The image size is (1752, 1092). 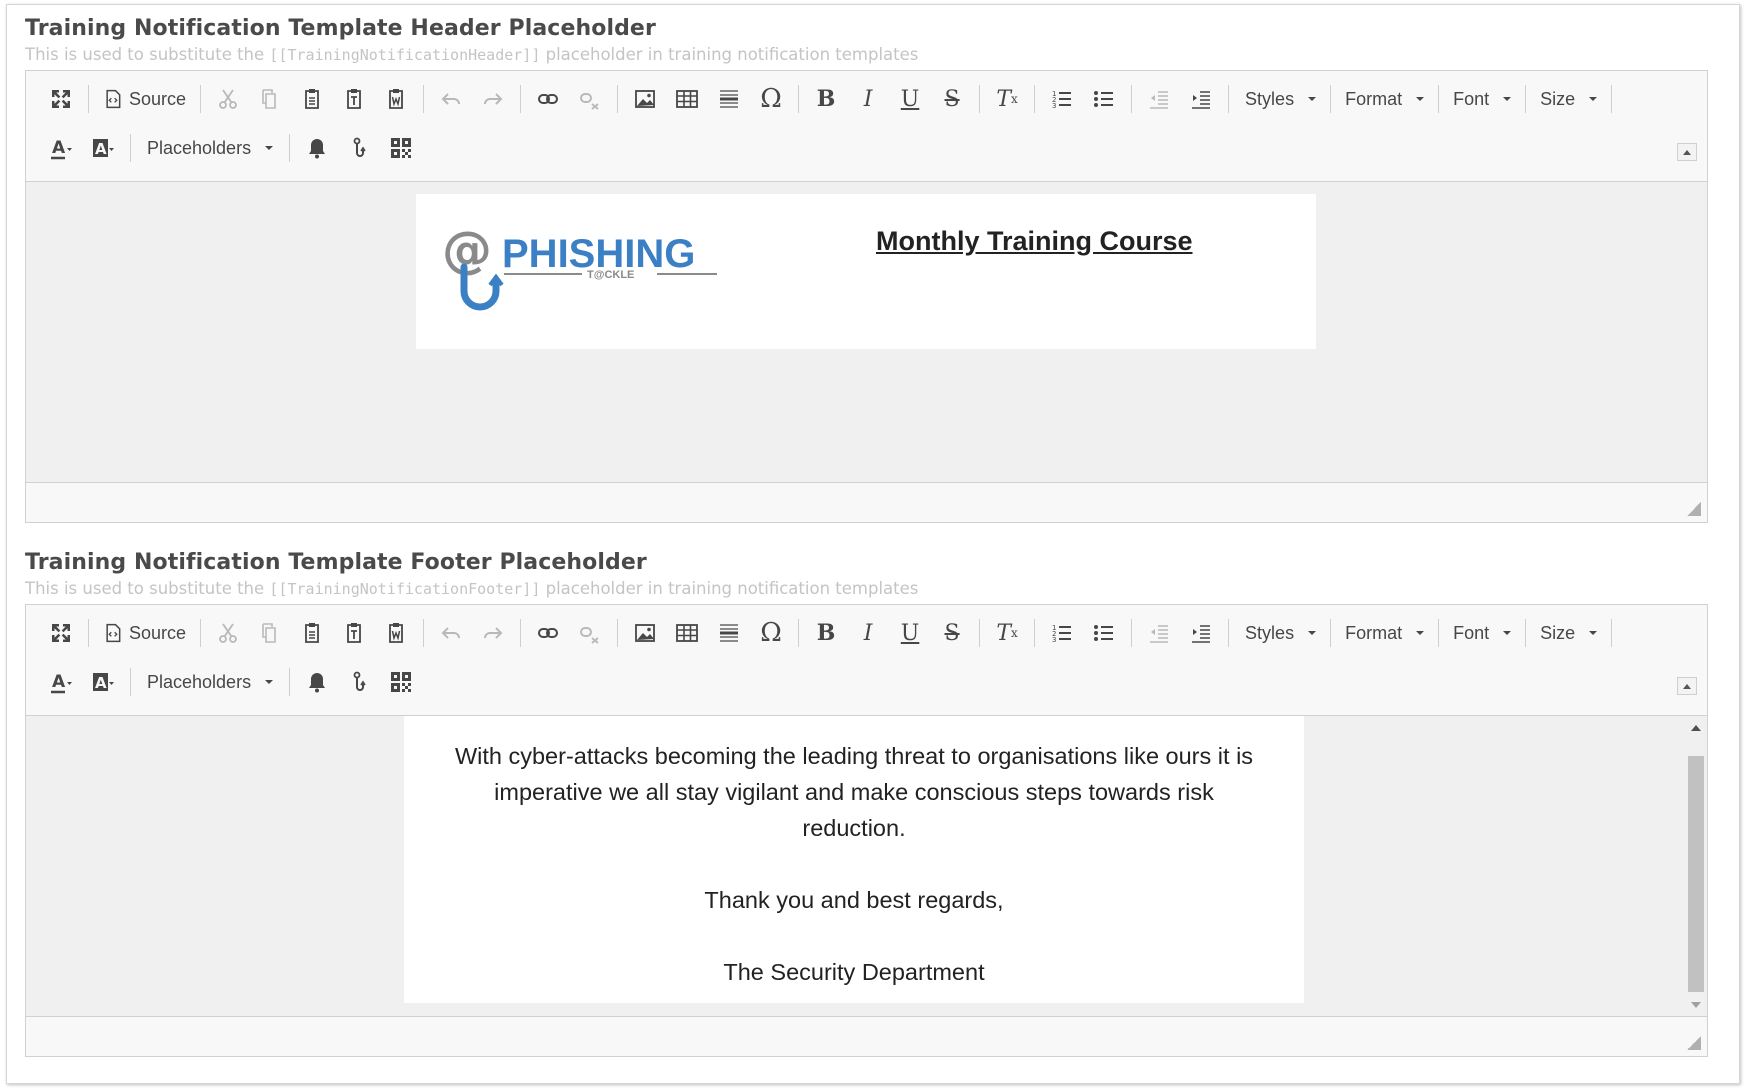 I want to click on vertical-scrollbar, so click(x=1696, y=866).